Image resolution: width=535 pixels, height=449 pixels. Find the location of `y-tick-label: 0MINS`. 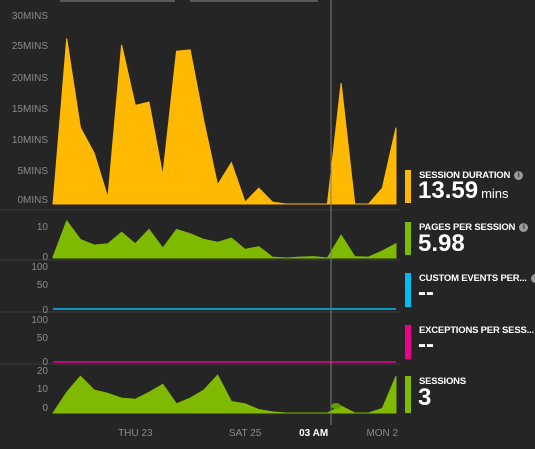

y-tick-label: 0MINS is located at coordinates (32, 200).